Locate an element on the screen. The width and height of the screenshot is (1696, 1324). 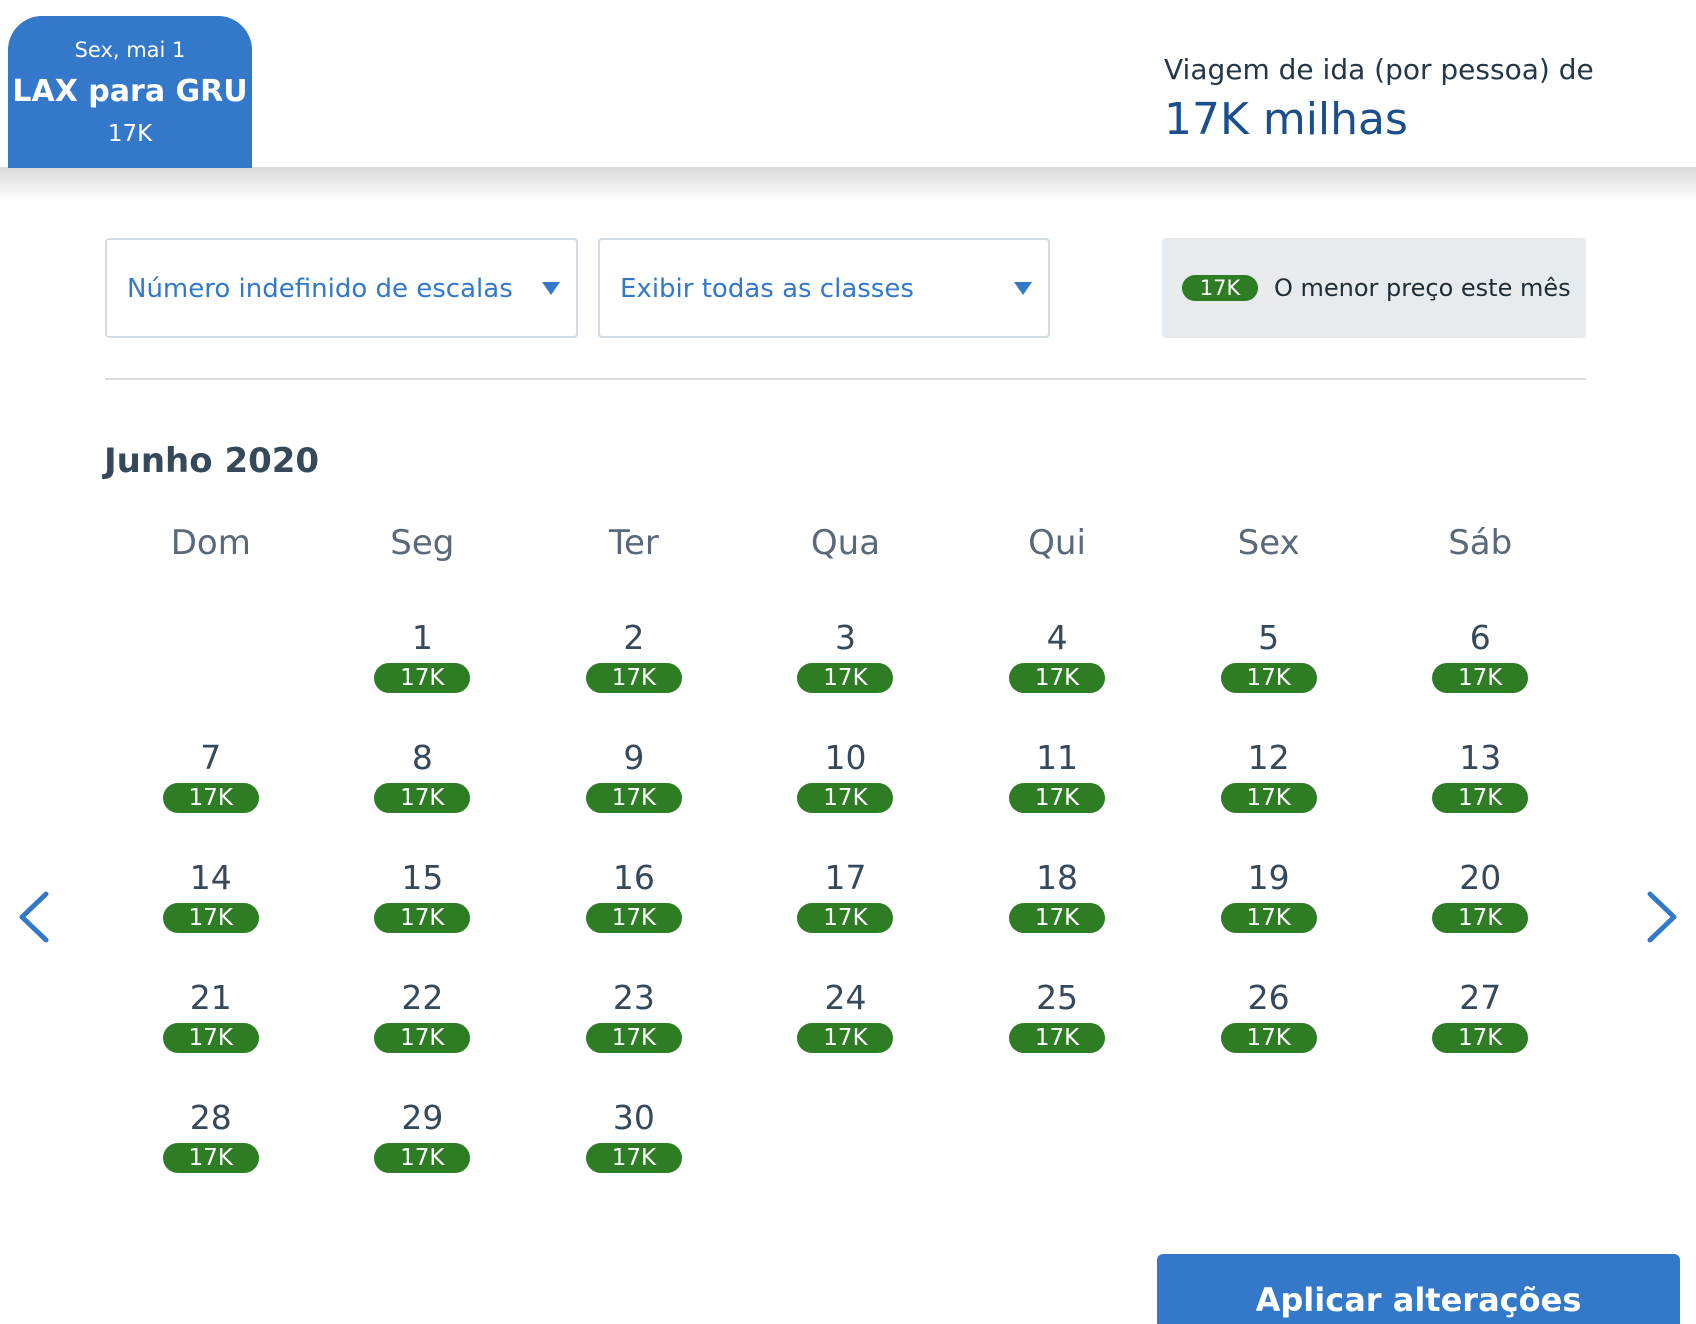
calendar-day: 7 17K is located at coordinates (211, 795).